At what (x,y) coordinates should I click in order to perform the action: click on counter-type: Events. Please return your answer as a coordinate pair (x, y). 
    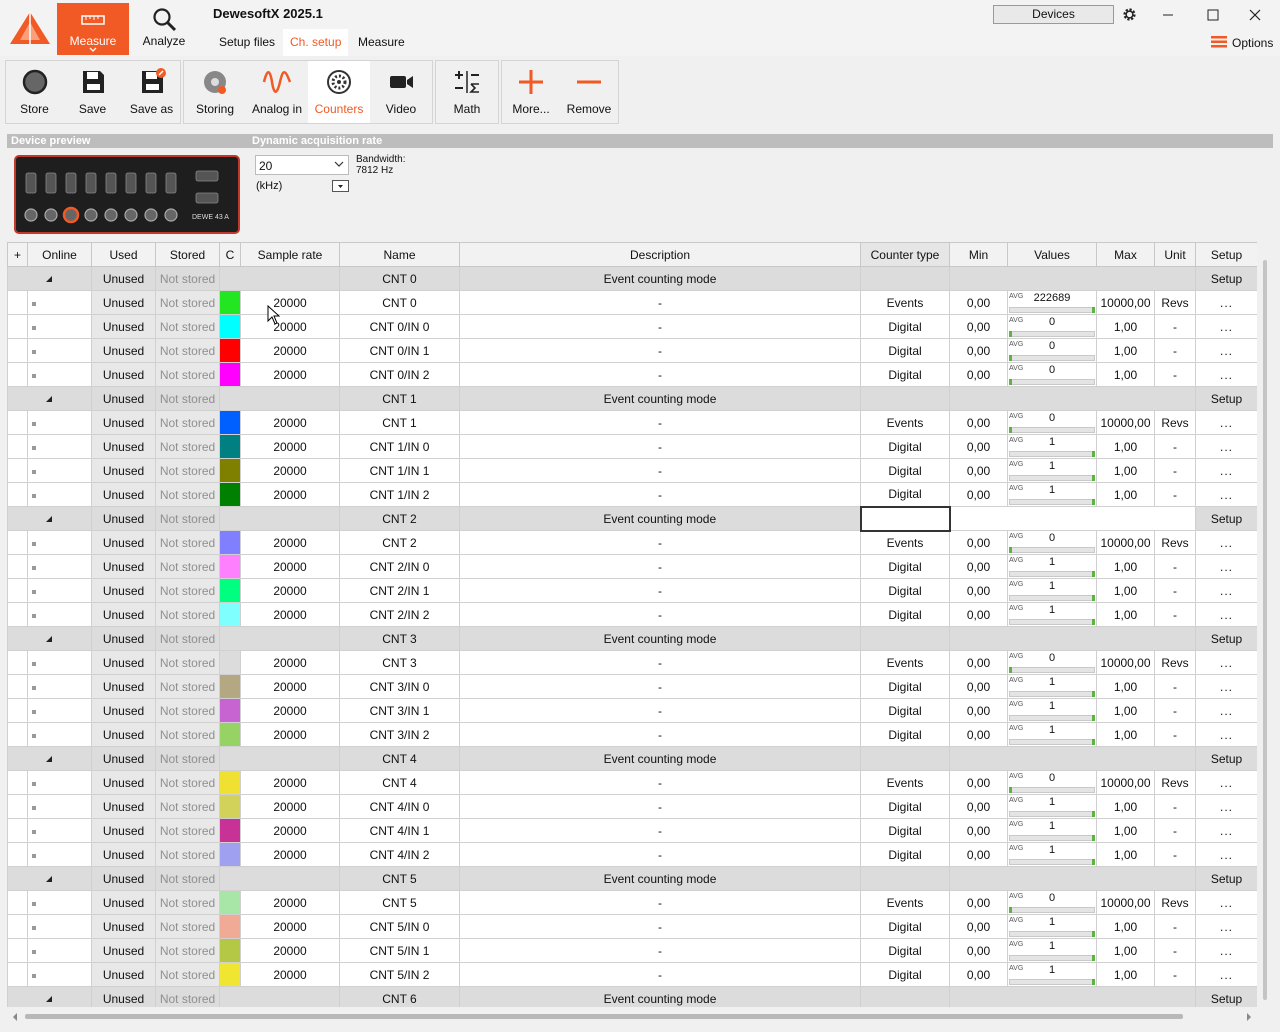
    Looking at the image, I should click on (905, 902).